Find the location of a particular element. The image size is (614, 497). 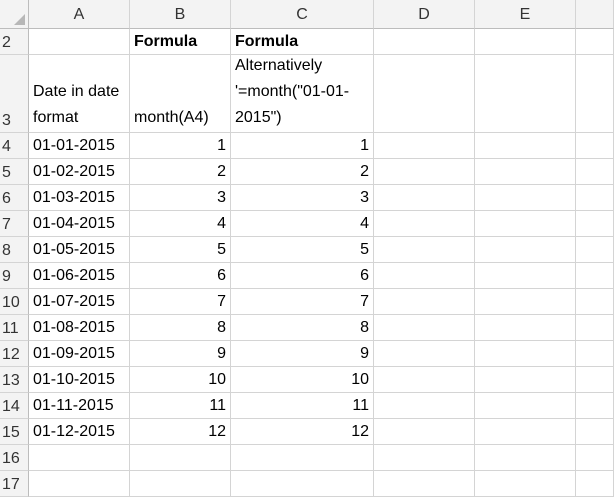

month-result-cell: 5 is located at coordinates (180, 250).